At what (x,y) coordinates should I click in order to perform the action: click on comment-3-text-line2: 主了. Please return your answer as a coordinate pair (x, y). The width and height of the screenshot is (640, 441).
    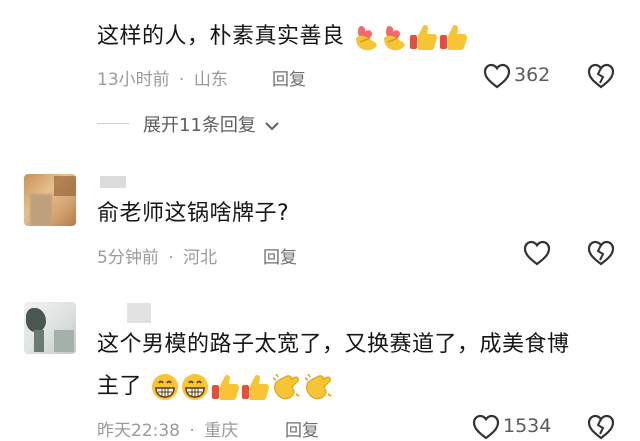
    Looking at the image, I should click on (215, 387).